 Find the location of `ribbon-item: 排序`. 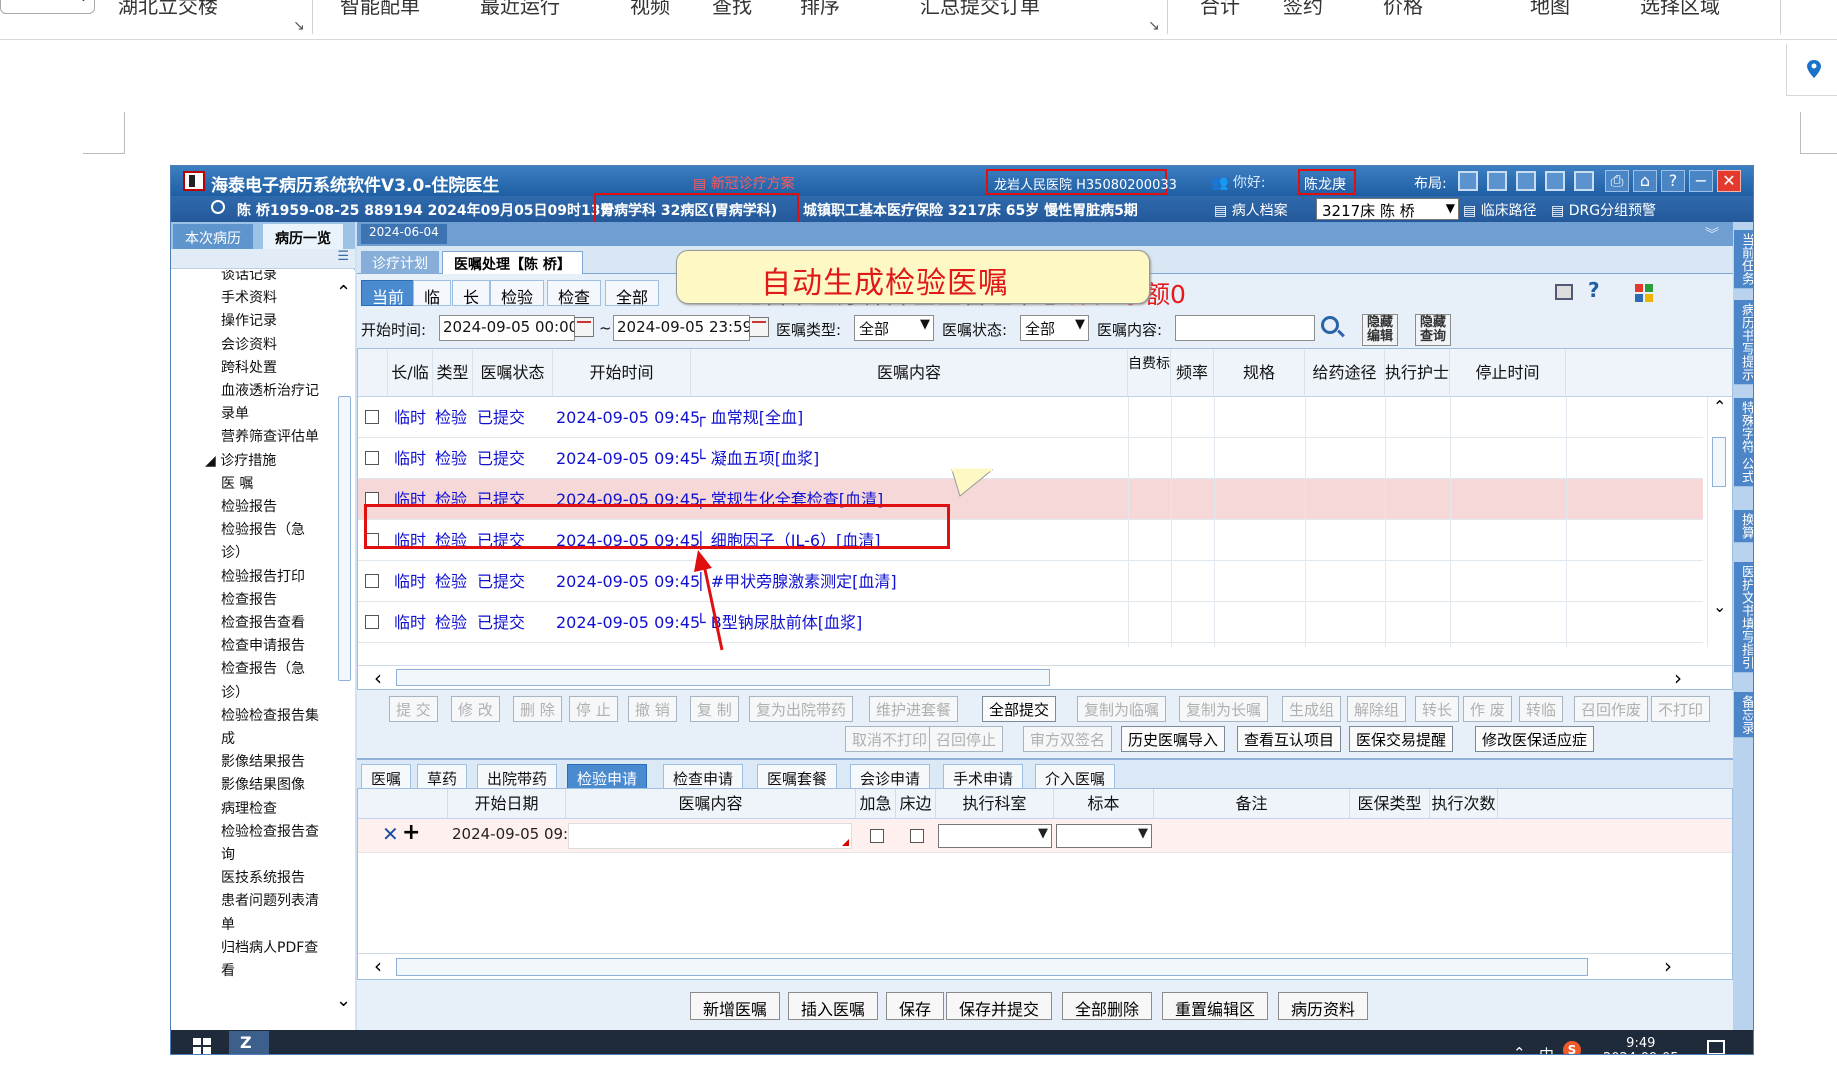

ribbon-item: 排序 is located at coordinates (820, 9).